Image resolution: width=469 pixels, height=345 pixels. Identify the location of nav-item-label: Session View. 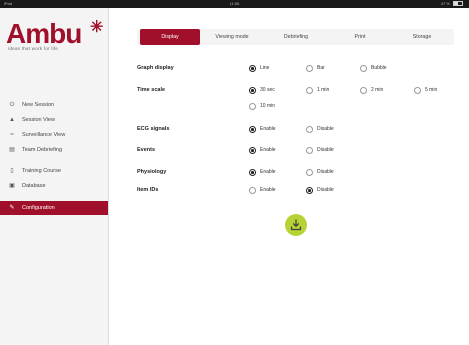
(38, 120).